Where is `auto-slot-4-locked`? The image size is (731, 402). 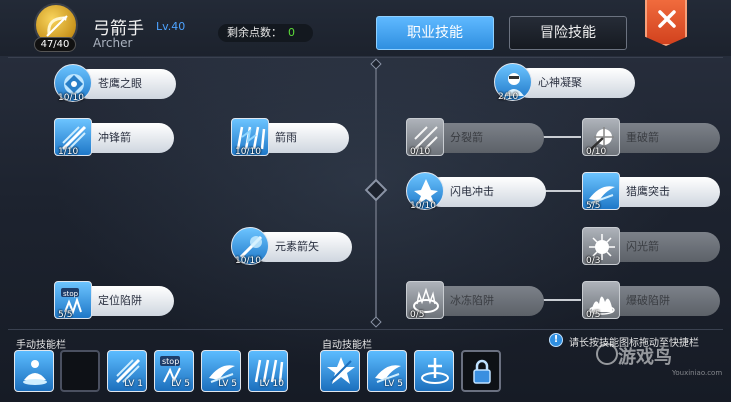
auto-slot-4-locked is located at coordinates (481, 371).